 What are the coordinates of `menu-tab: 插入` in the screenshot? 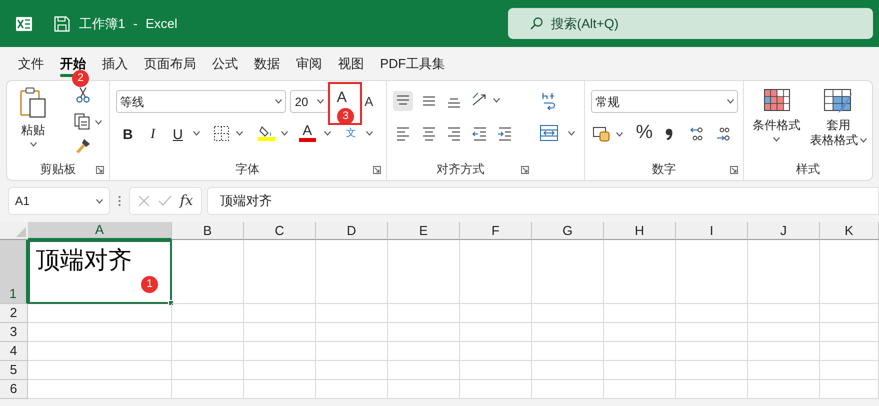 It's located at (115, 63).